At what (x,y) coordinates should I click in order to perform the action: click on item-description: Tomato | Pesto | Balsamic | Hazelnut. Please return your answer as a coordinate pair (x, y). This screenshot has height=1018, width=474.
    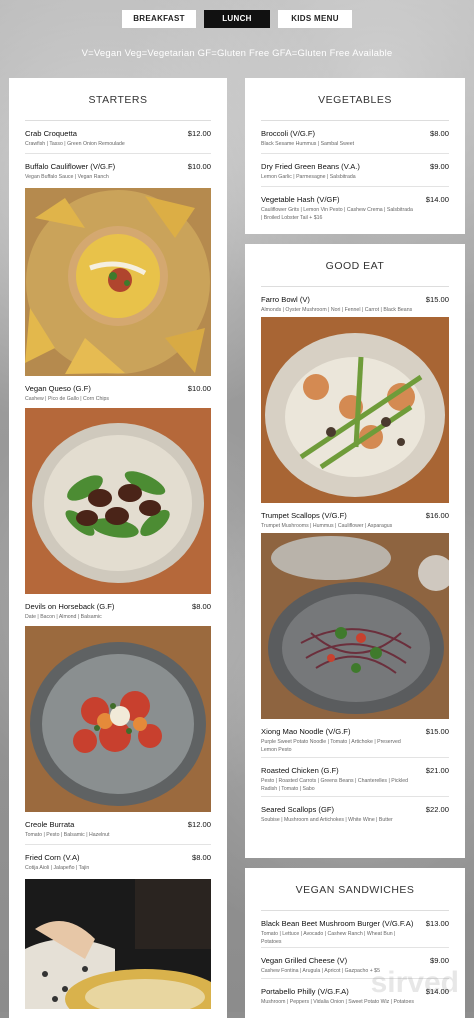
    Looking at the image, I should click on (67, 835).